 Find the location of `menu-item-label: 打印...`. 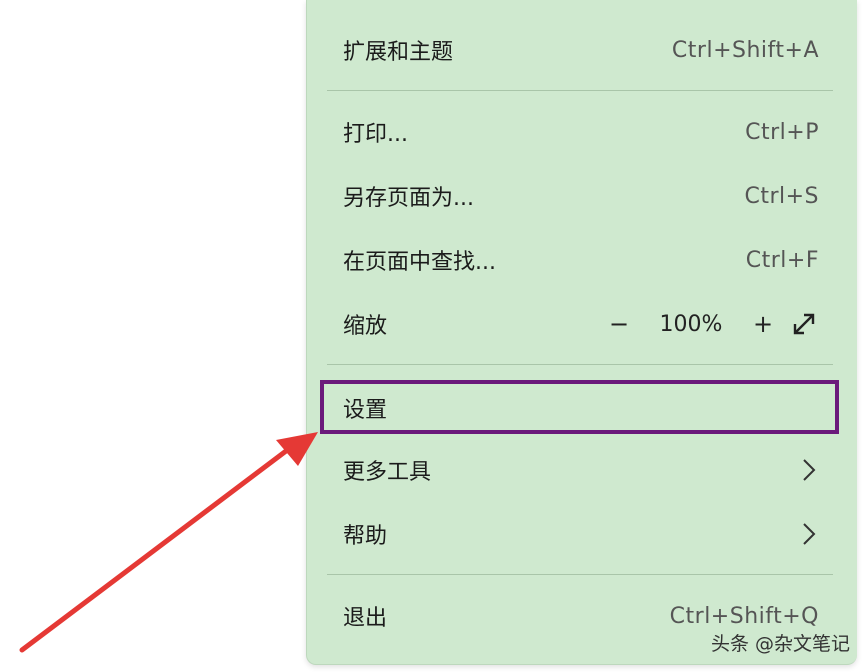

menu-item-label: 打印... is located at coordinates (375, 134).